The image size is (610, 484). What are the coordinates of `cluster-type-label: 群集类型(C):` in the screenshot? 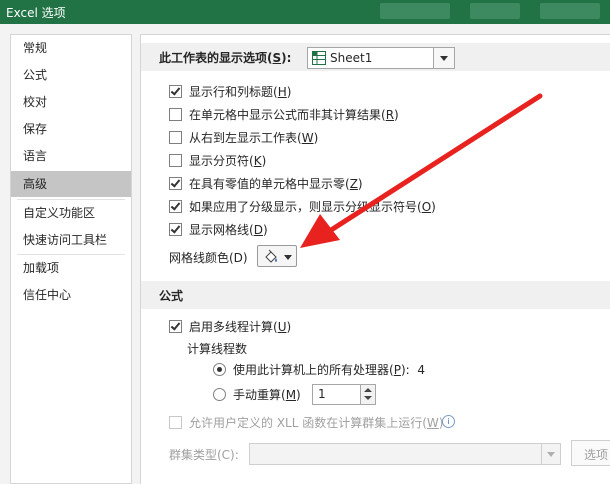 It's located at (204, 455).